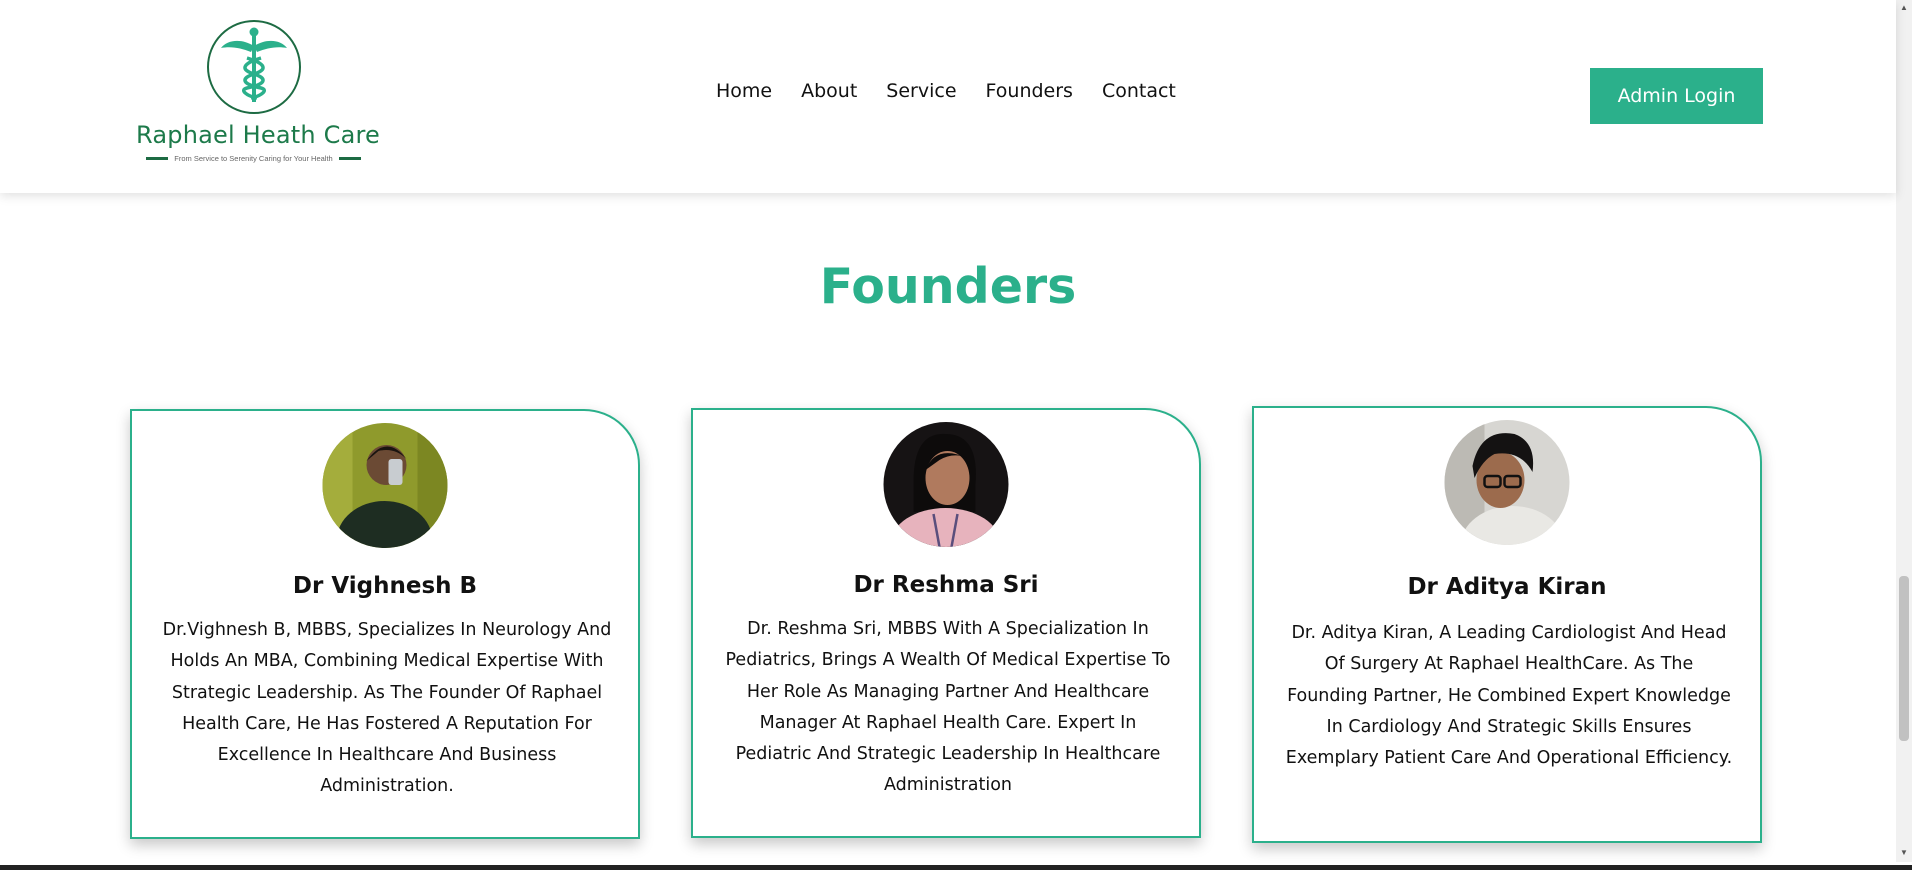 Image resolution: width=1912 pixels, height=870 pixels. Describe the element at coordinates (1507, 587) in the screenshot. I see `founder-name: Dr Aditya Kiran` at that location.